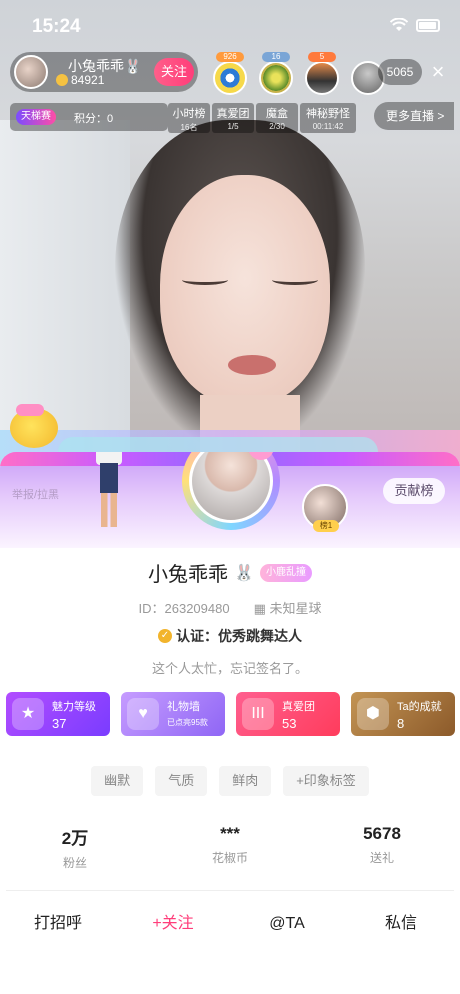 The height and width of the screenshot is (994, 460). Describe the element at coordinates (109, 478) in the screenshot. I see `figure-legs` at that location.